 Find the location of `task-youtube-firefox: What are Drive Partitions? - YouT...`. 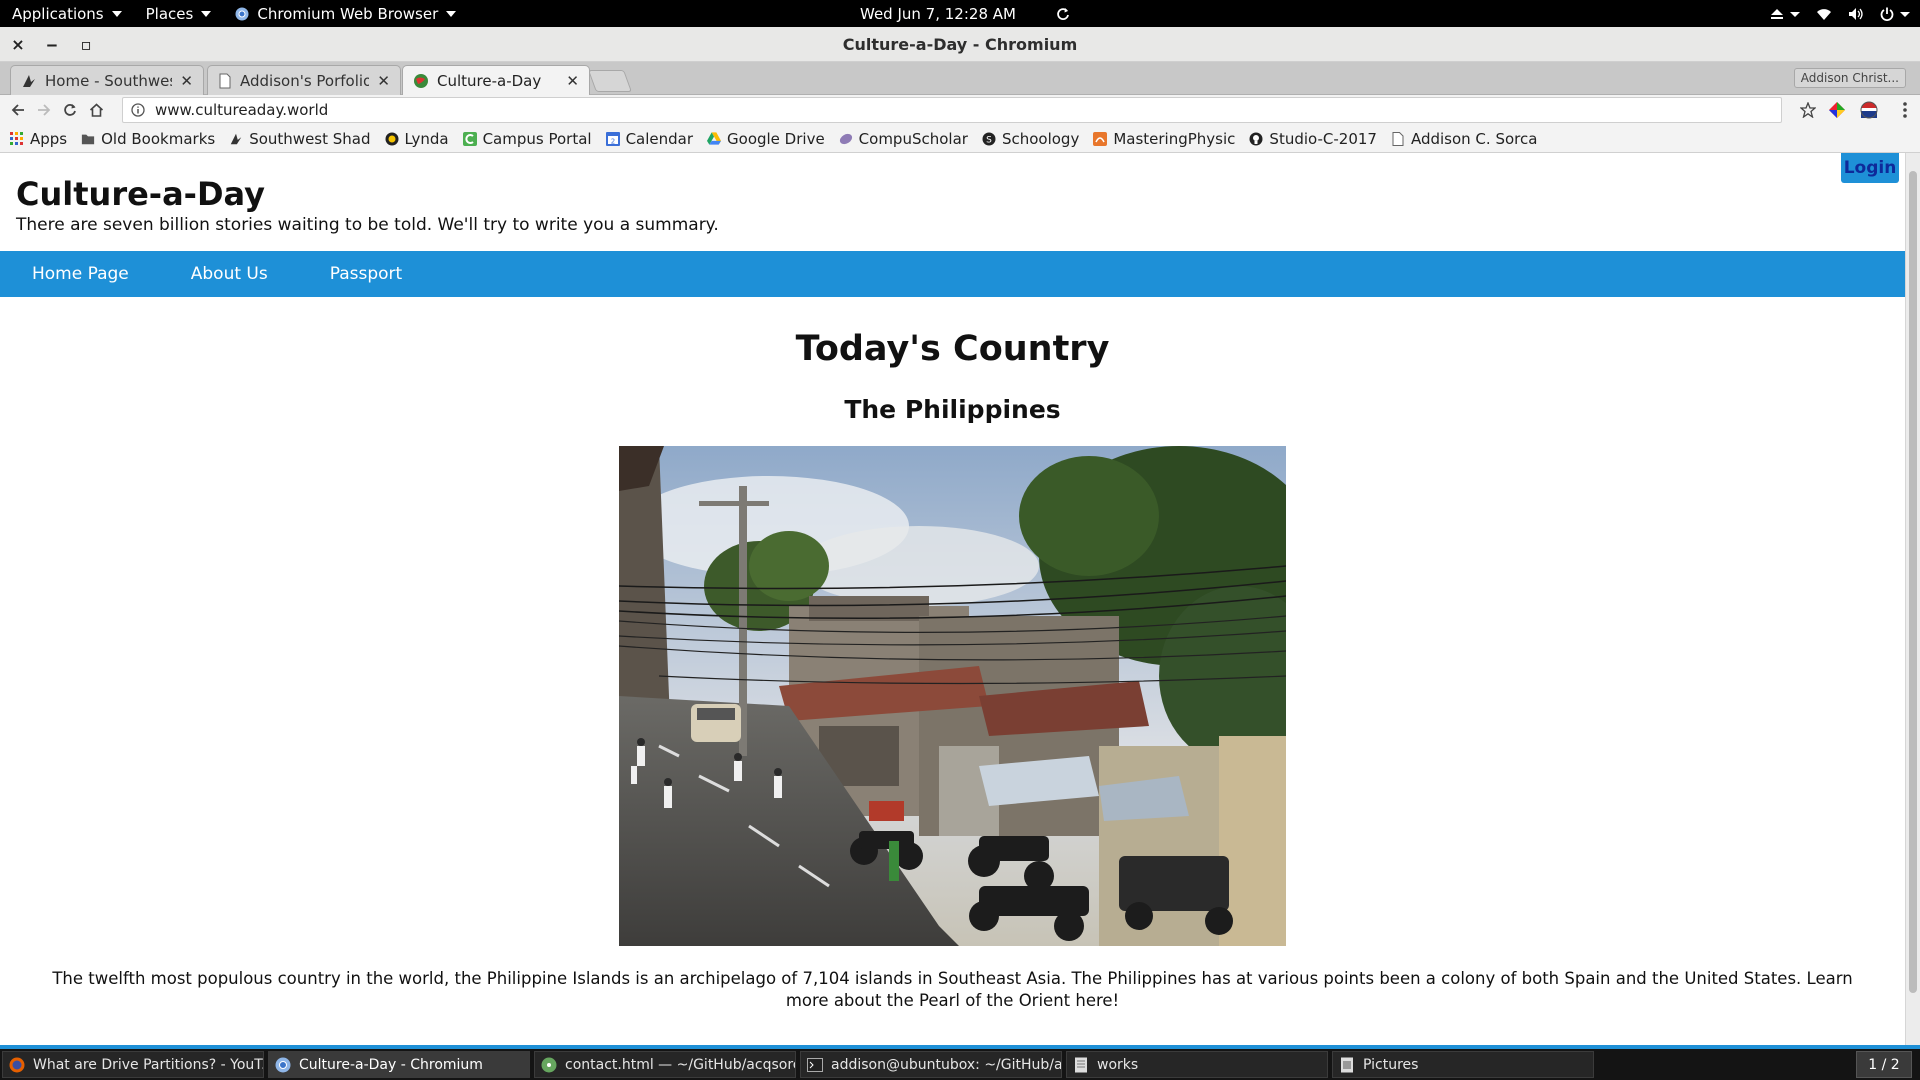

task-youtube-firefox: What are Drive Partitions? - YouT... is located at coordinates (133, 1064).